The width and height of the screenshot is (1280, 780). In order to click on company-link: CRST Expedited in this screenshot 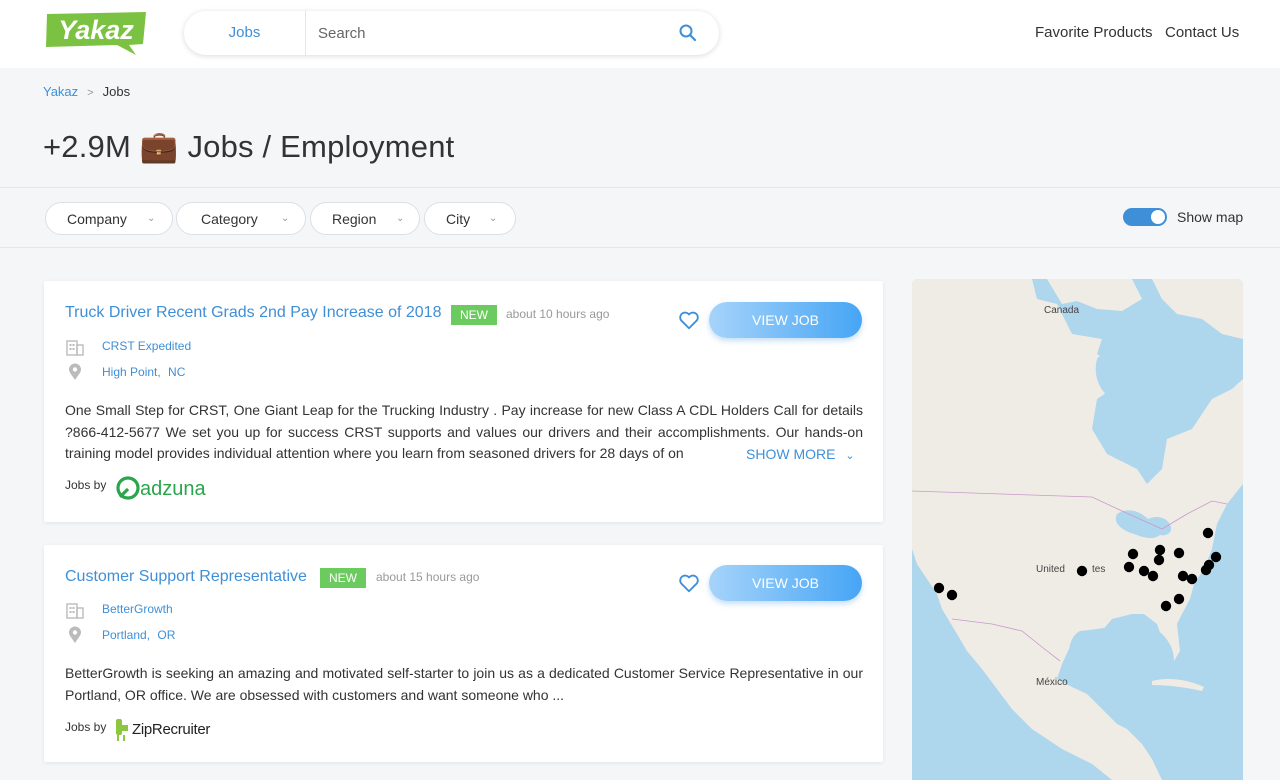, I will do `click(146, 346)`.